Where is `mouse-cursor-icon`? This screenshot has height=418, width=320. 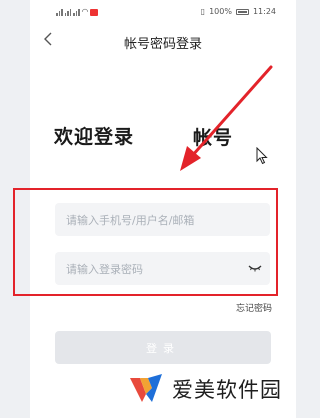 mouse-cursor-icon is located at coordinates (262, 156).